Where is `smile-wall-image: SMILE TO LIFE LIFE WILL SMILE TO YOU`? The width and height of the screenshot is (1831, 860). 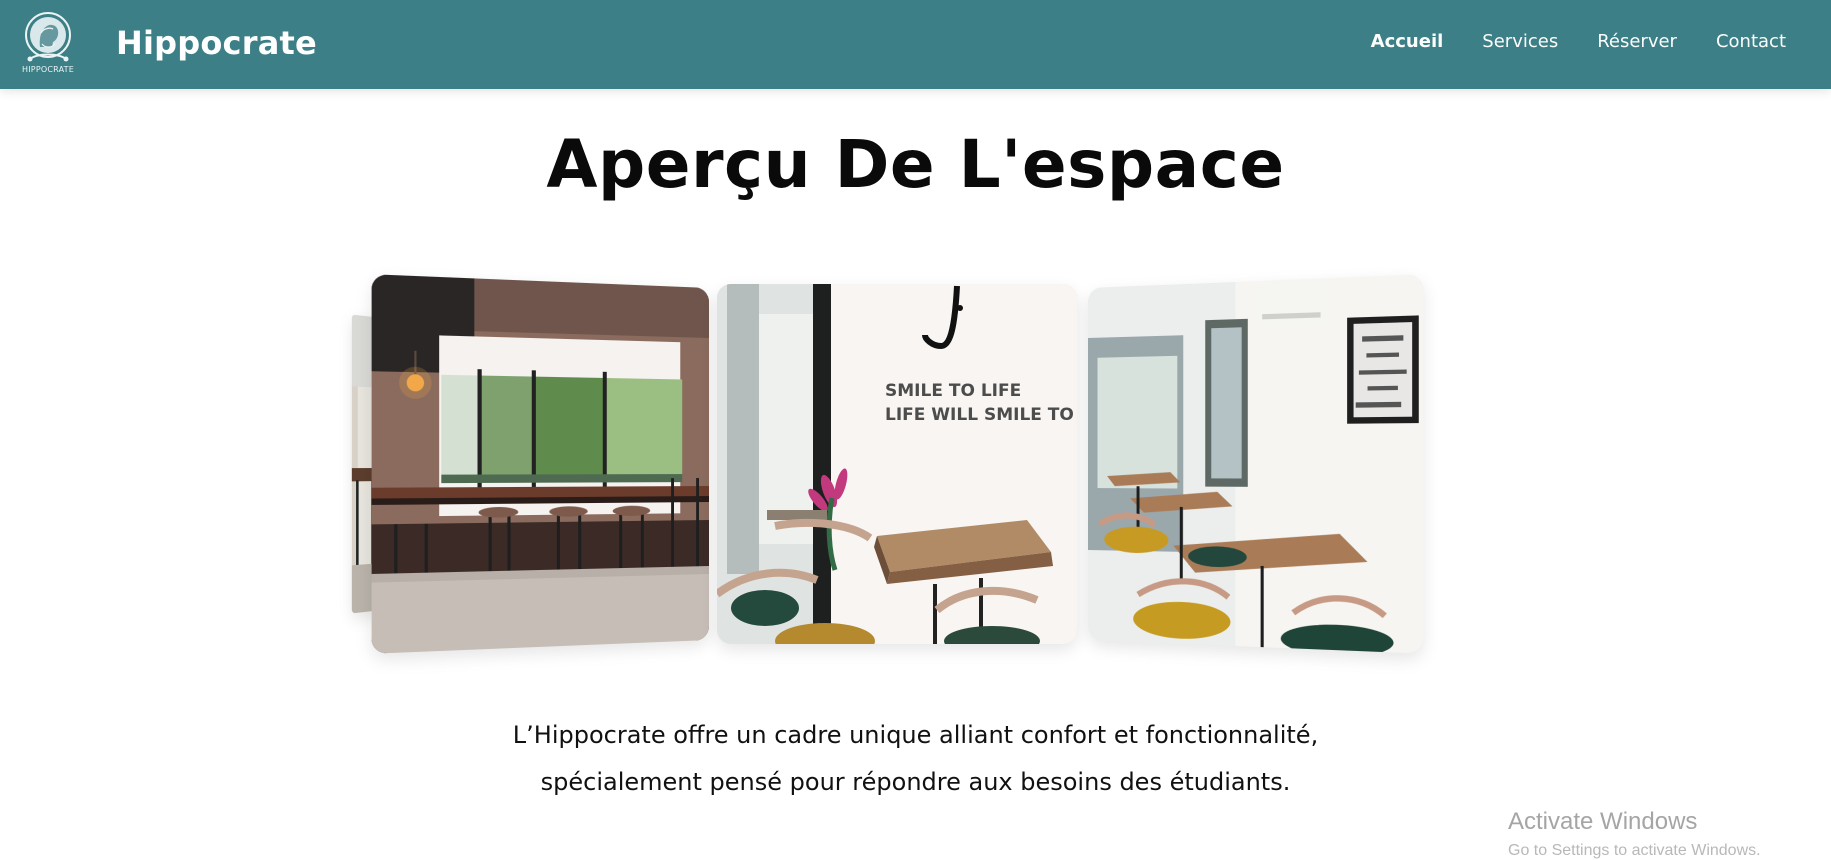
smile-wall-image: SMILE TO LIFE LIFE WILL SMILE TO YOU is located at coordinates (897, 464).